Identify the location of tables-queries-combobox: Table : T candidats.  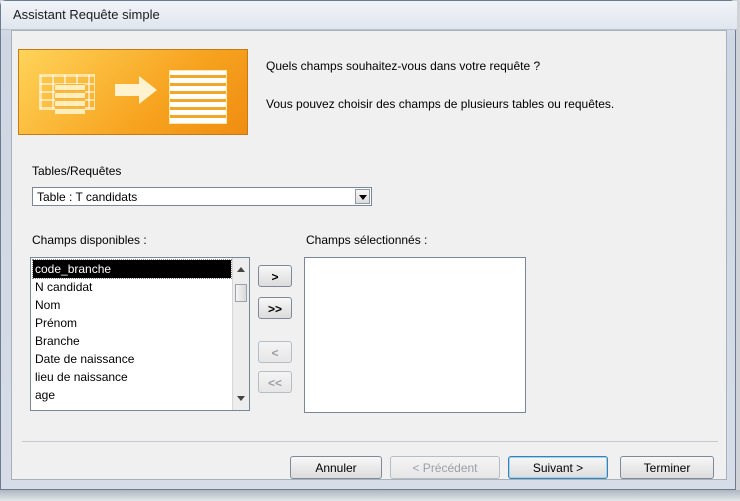
(202, 196).